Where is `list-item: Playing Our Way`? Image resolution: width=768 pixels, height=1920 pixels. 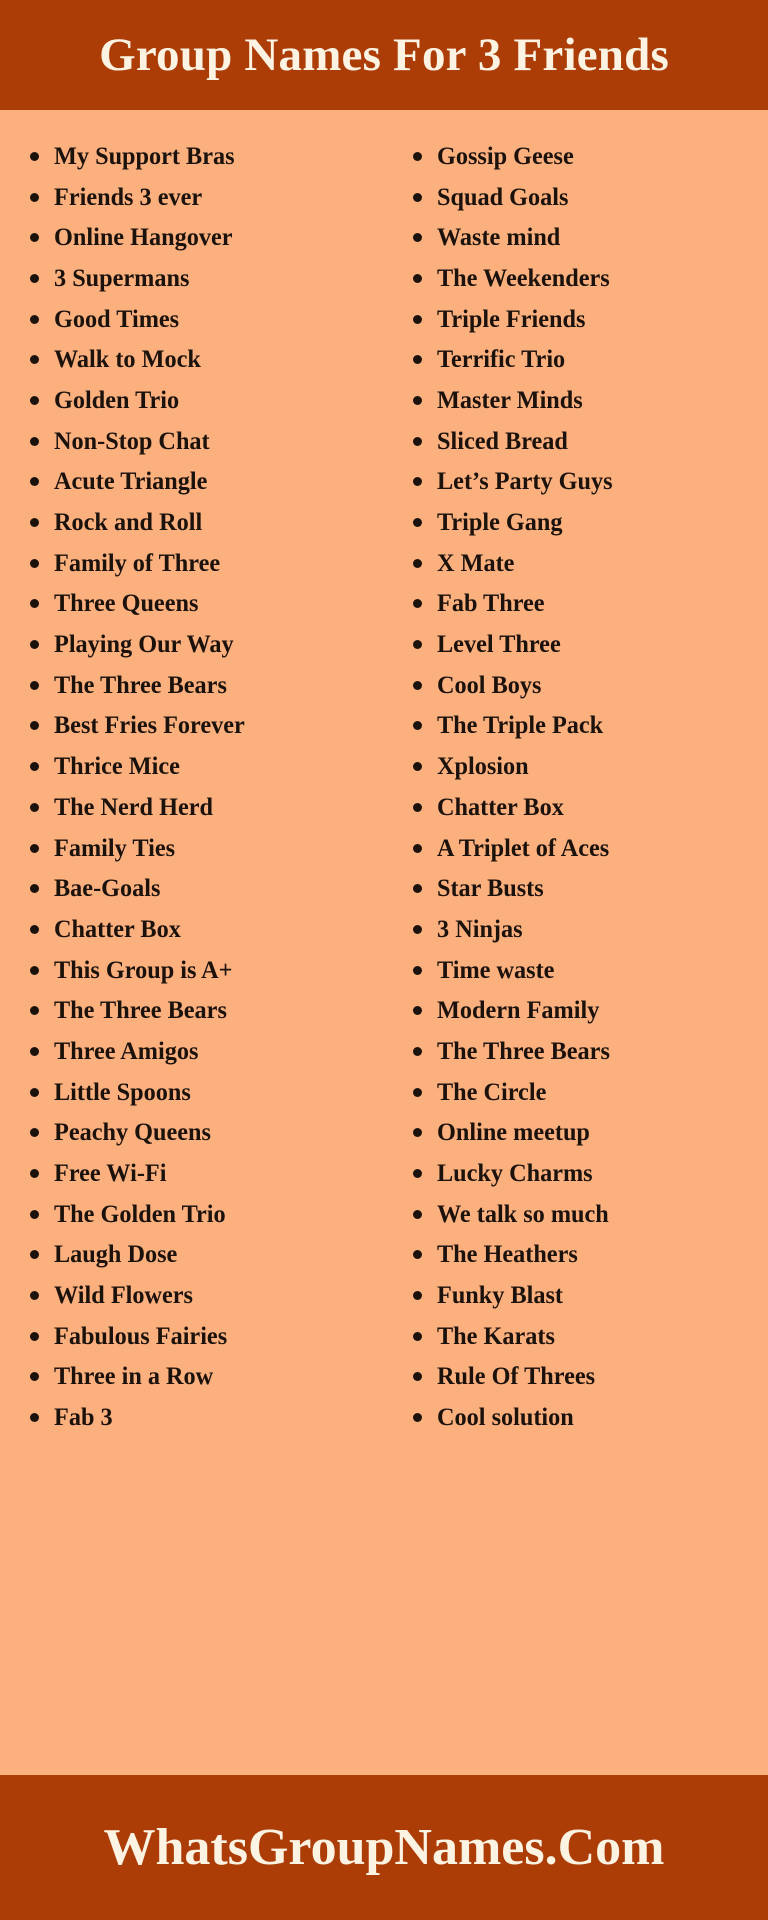 list-item: Playing Our Way is located at coordinates (207, 644).